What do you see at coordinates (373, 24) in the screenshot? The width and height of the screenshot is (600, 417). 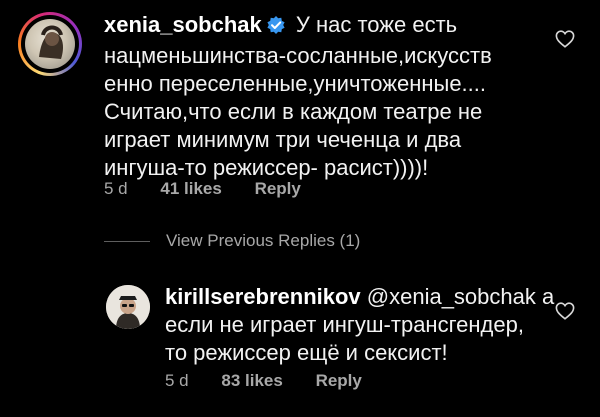 I see `comment-line: У нас тоже есть` at bounding box center [373, 24].